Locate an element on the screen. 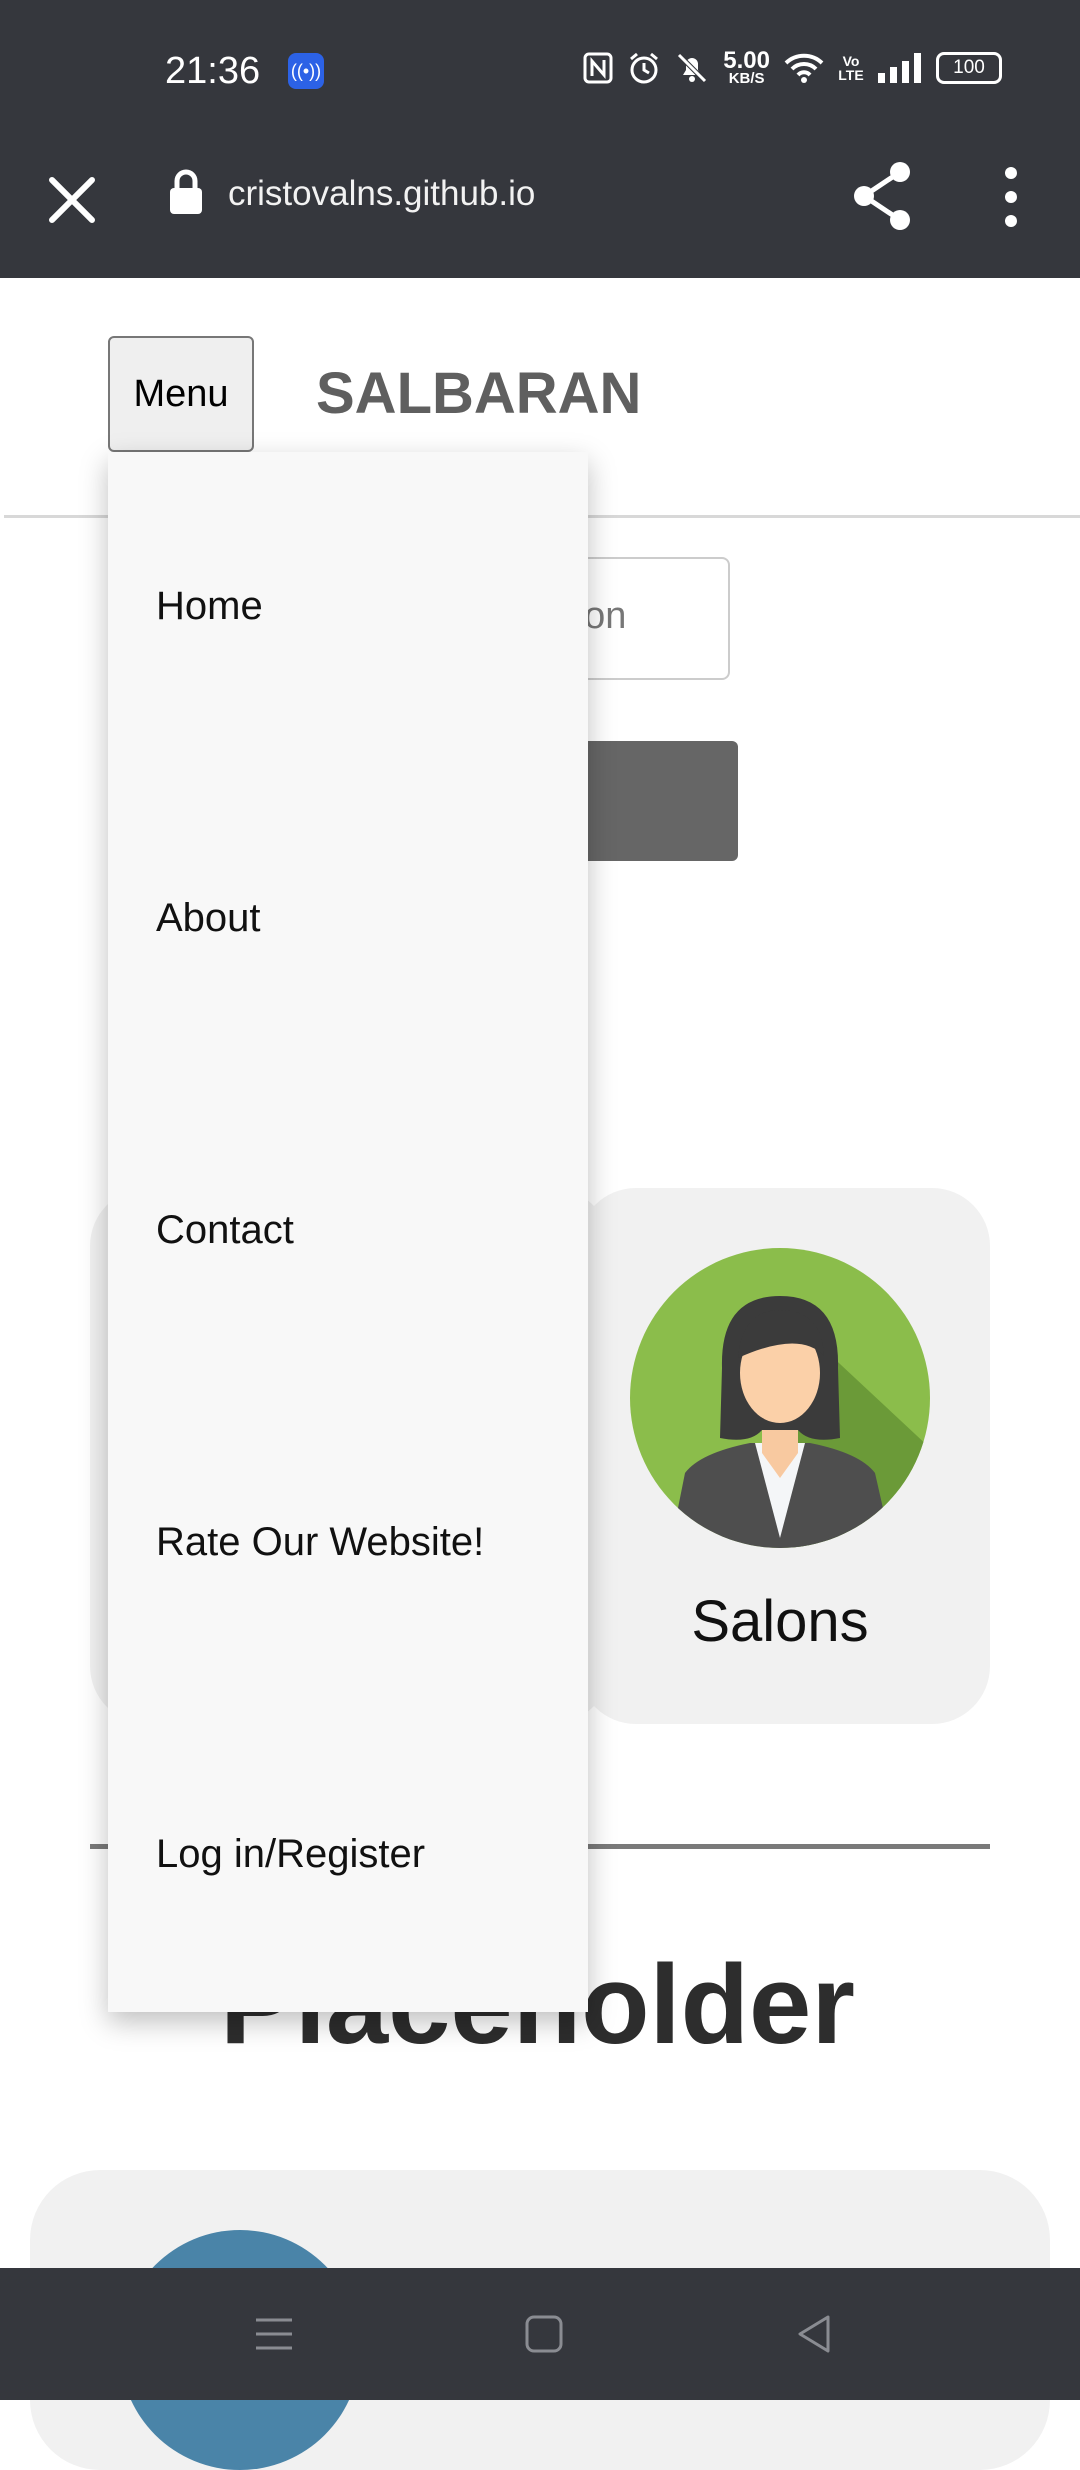 Image resolution: width=1080 pixels, height=2470 pixels. menu-item-about: About is located at coordinates (208, 918).